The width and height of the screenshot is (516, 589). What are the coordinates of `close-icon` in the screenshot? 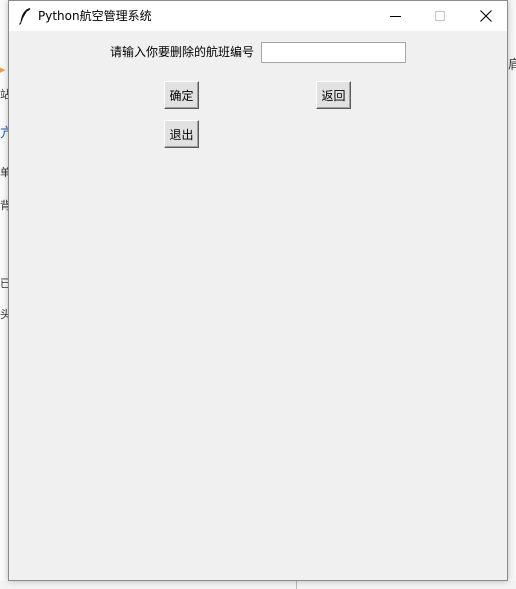 It's located at (486, 16).